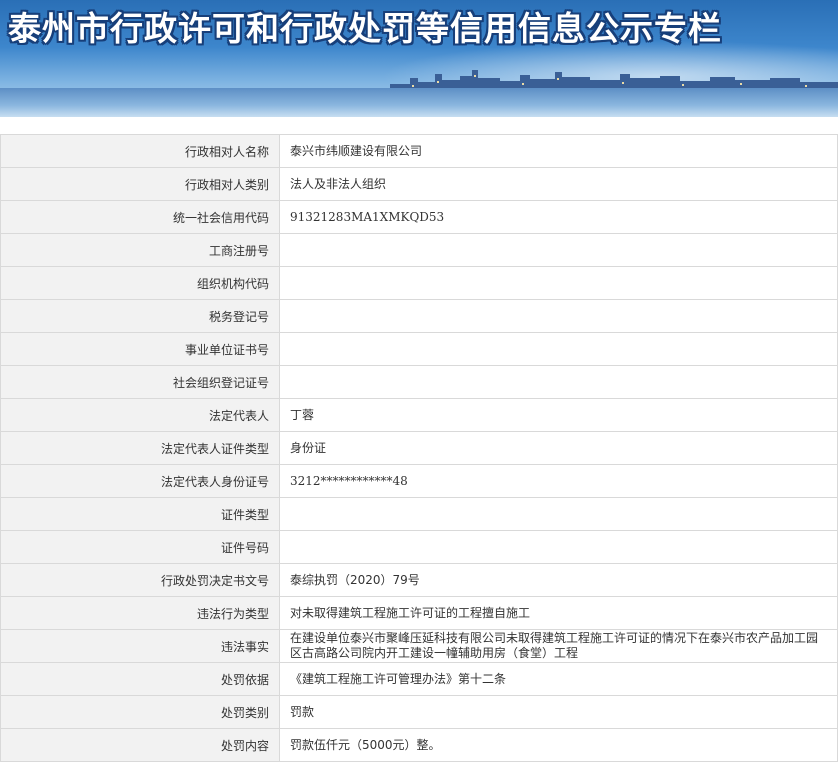 Image resolution: width=838 pixels, height=763 pixels. I want to click on table-row: 处罚类别 罚款, so click(419, 712).